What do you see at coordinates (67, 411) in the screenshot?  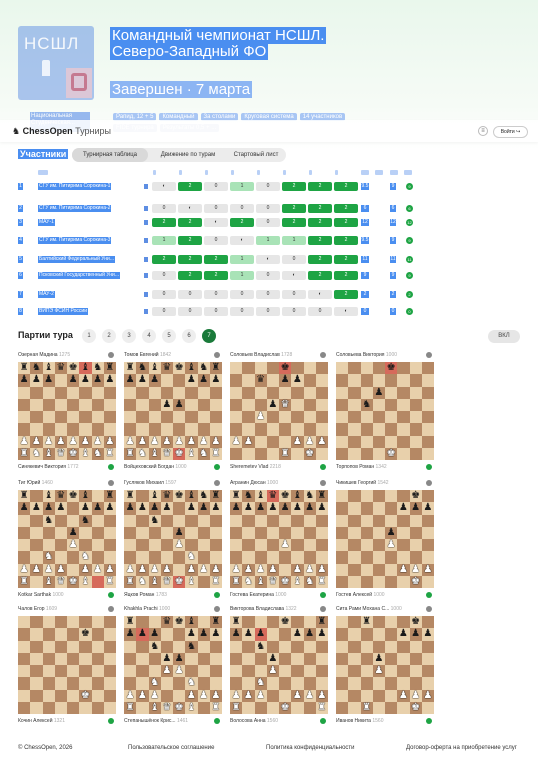 I see `chess-board: ♜ ♞ ♝ ♛ ♚ ♝ ♞ ♜ ♟ ♟ ♟ ♟ ♟ ♟ ♟ ♟ ♟ ♟ ♟ ♟ ♟ ♟ ♟ ♜ ♞ ♝ ♛ ♚ ♝ ♞ ♜` at bounding box center [67, 411].